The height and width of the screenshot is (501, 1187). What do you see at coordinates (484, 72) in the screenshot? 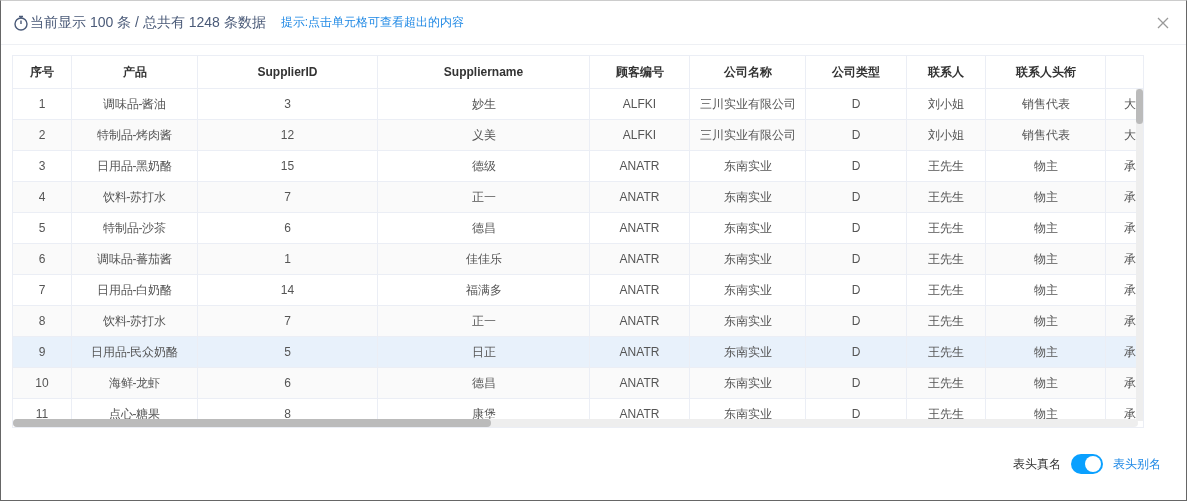
I see `column-header: Suppliername` at bounding box center [484, 72].